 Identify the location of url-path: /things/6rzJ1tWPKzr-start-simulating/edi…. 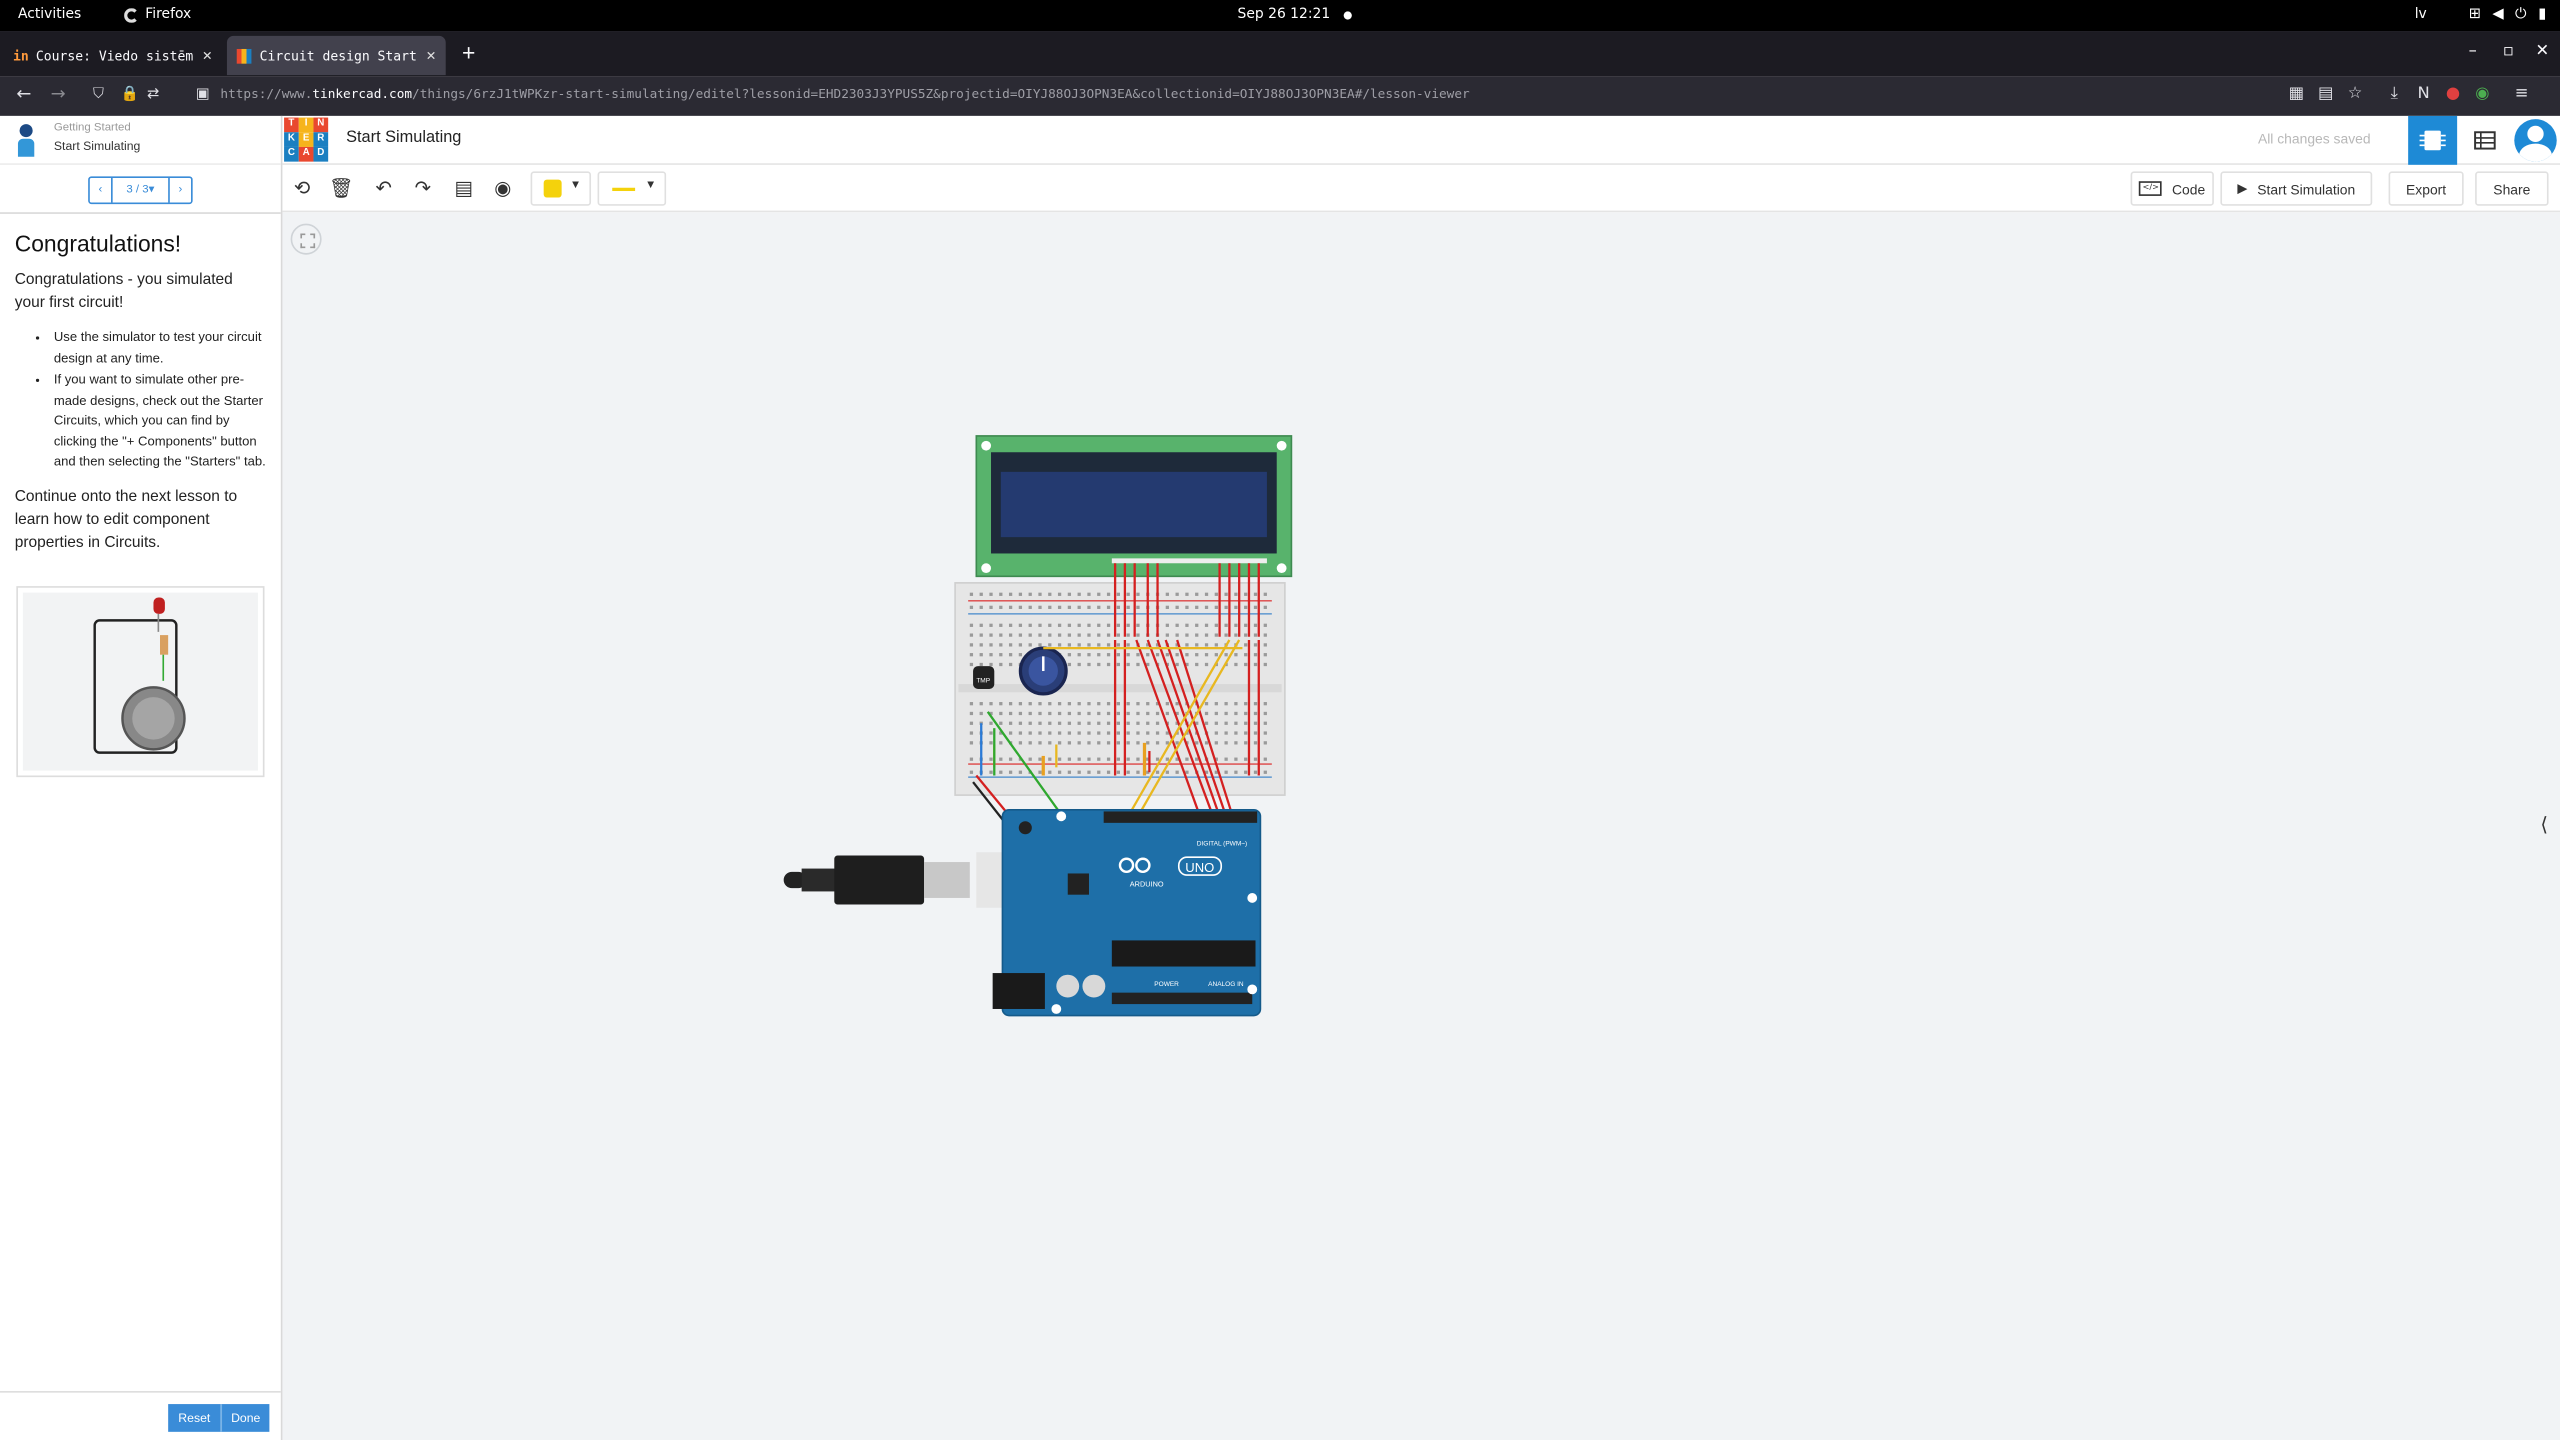
(941, 94).